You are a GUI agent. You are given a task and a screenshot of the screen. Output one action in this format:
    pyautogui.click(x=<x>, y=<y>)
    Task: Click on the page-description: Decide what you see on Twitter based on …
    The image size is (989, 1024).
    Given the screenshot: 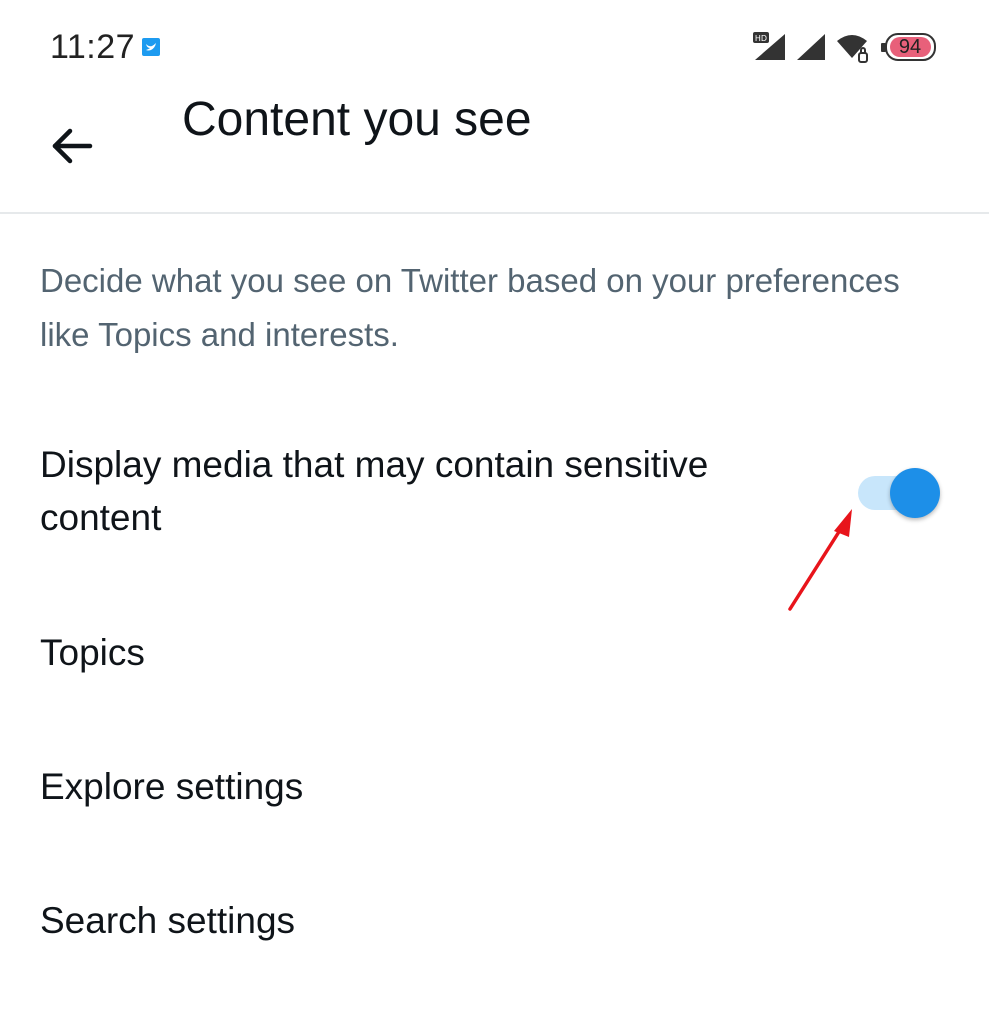 What is the action you would take?
    pyautogui.click(x=470, y=307)
    